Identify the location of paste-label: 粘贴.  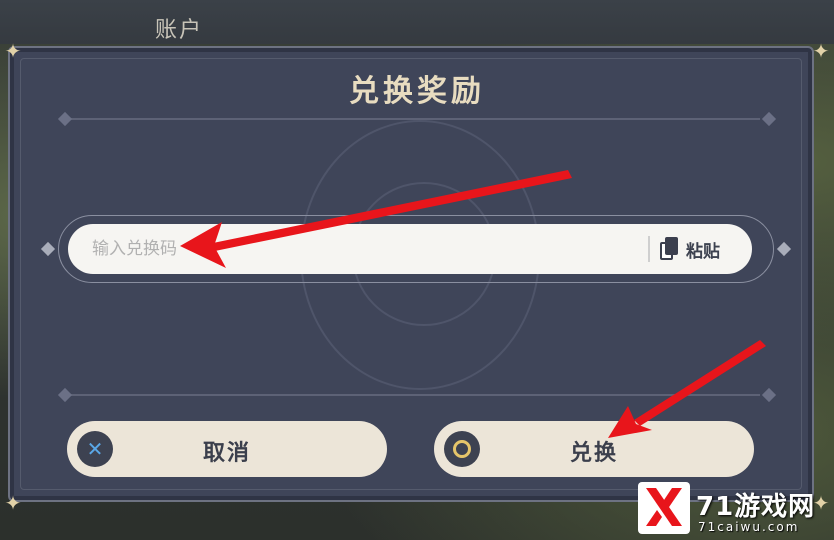
(703, 251).